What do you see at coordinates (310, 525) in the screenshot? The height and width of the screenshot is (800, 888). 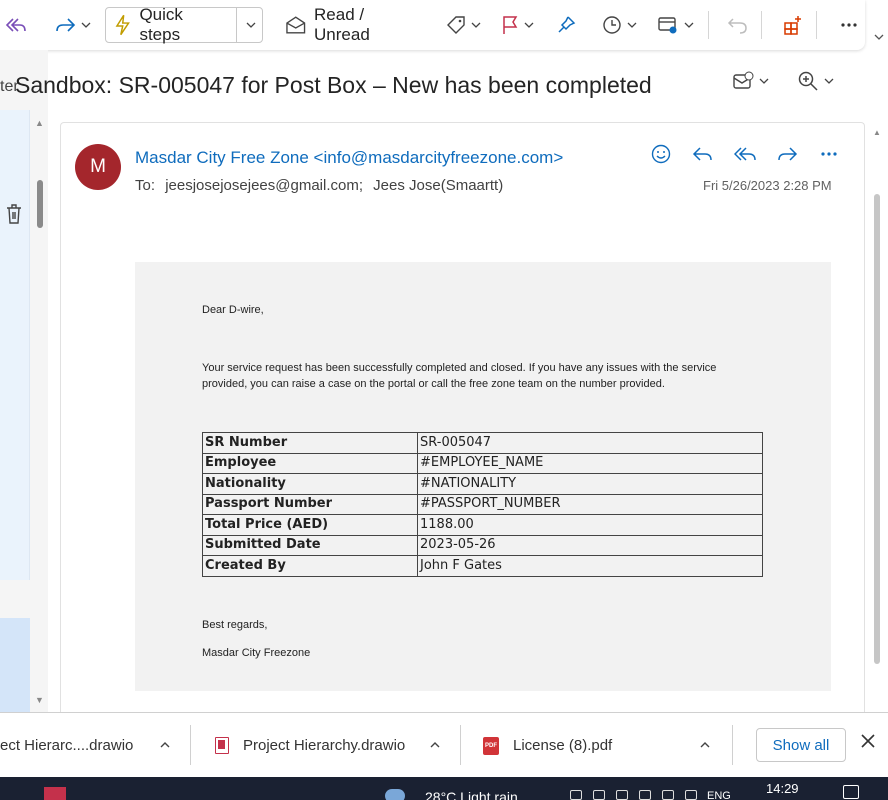 I see `row-key: Total Price (AED)` at bounding box center [310, 525].